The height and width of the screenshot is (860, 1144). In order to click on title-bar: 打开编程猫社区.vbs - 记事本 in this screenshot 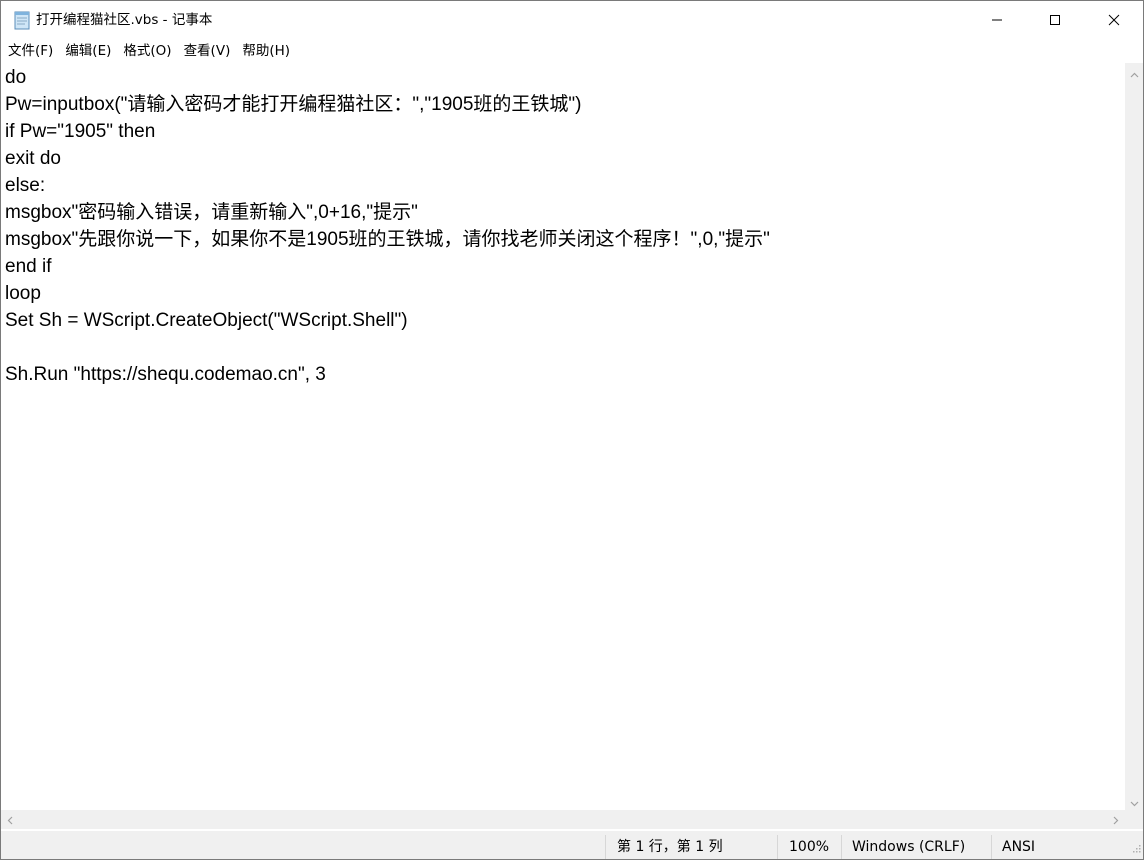, I will do `click(572, 20)`.